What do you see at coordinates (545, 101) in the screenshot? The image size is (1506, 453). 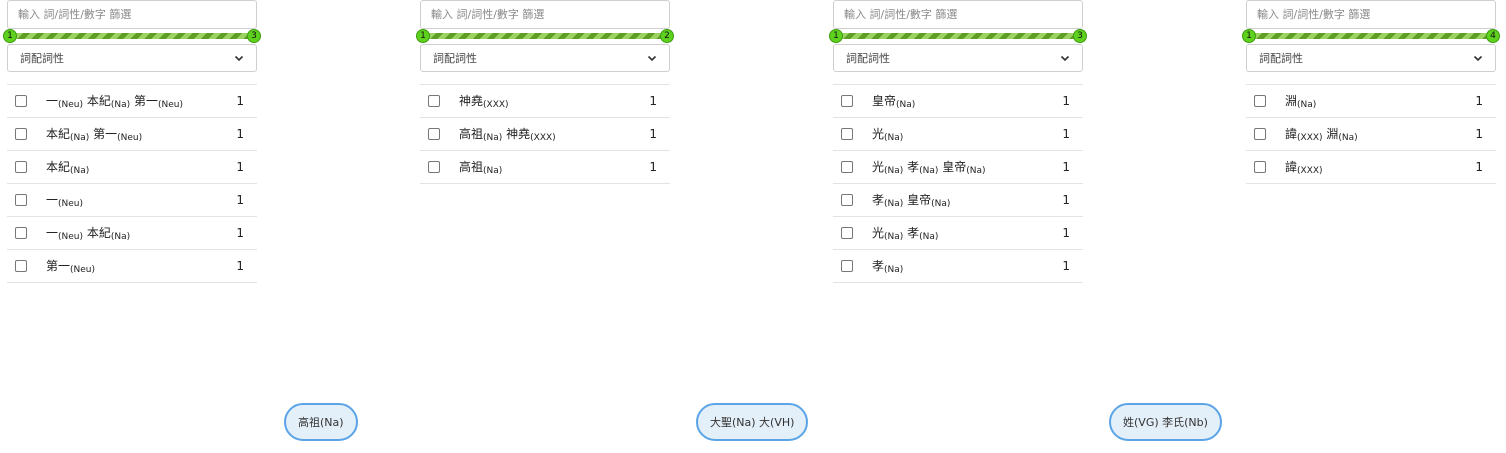 I see `list-item: 神堯(XXX) 1` at bounding box center [545, 101].